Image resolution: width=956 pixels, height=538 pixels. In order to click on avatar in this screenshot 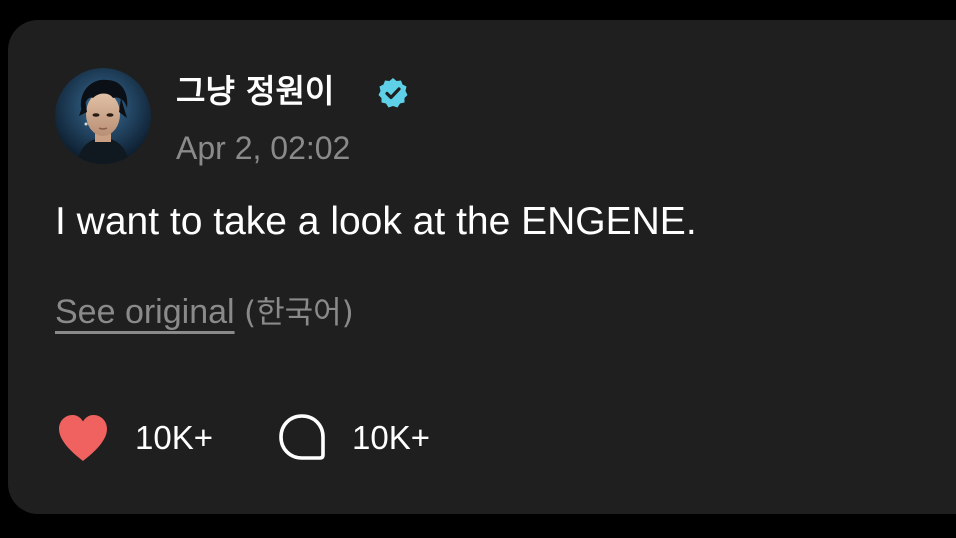, I will do `click(103, 116)`.